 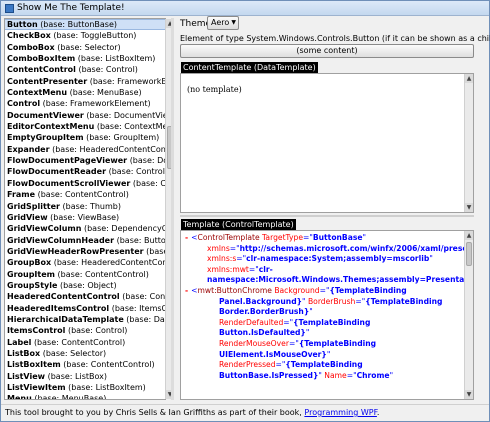 I want to click on base-class: (base: HeaderedContentControl), so click(x=108, y=149).